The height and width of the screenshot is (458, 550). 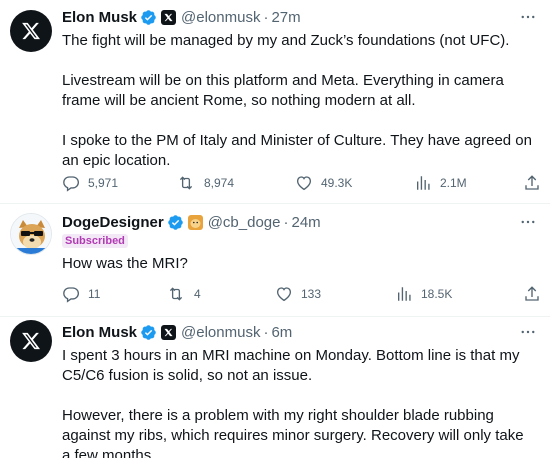 What do you see at coordinates (298, 294) in the screenshot?
I see `like-button: 133` at bounding box center [298, 294].